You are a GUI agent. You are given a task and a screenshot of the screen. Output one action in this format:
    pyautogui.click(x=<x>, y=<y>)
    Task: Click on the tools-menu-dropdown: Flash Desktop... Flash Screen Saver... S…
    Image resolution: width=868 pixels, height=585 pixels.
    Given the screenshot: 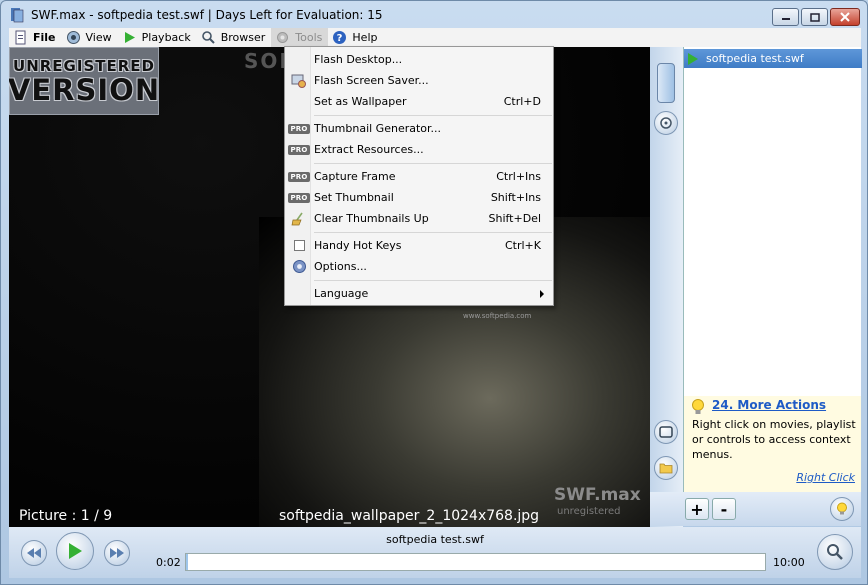 What is the action you would take?
    pyautogui.click(x=419, y=176)
    